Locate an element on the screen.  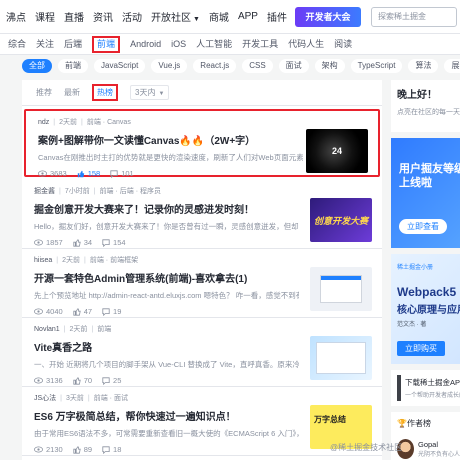
author-name: Gopal is located at coordinates (439, 444).